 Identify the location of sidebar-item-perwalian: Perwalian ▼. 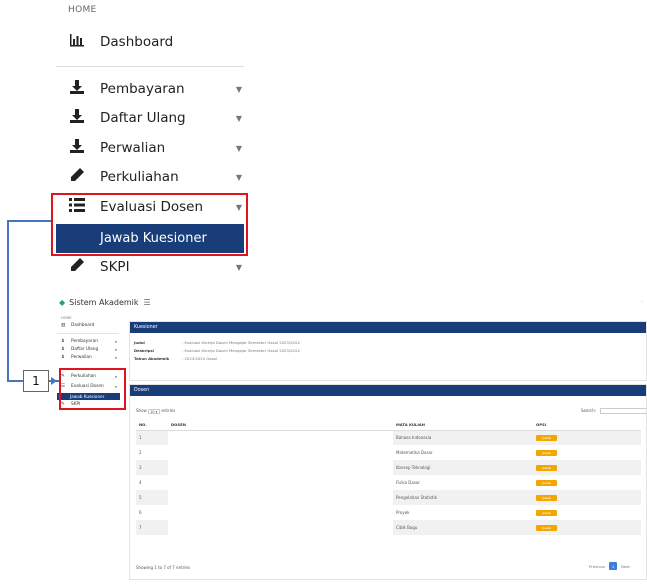
(157, 148).